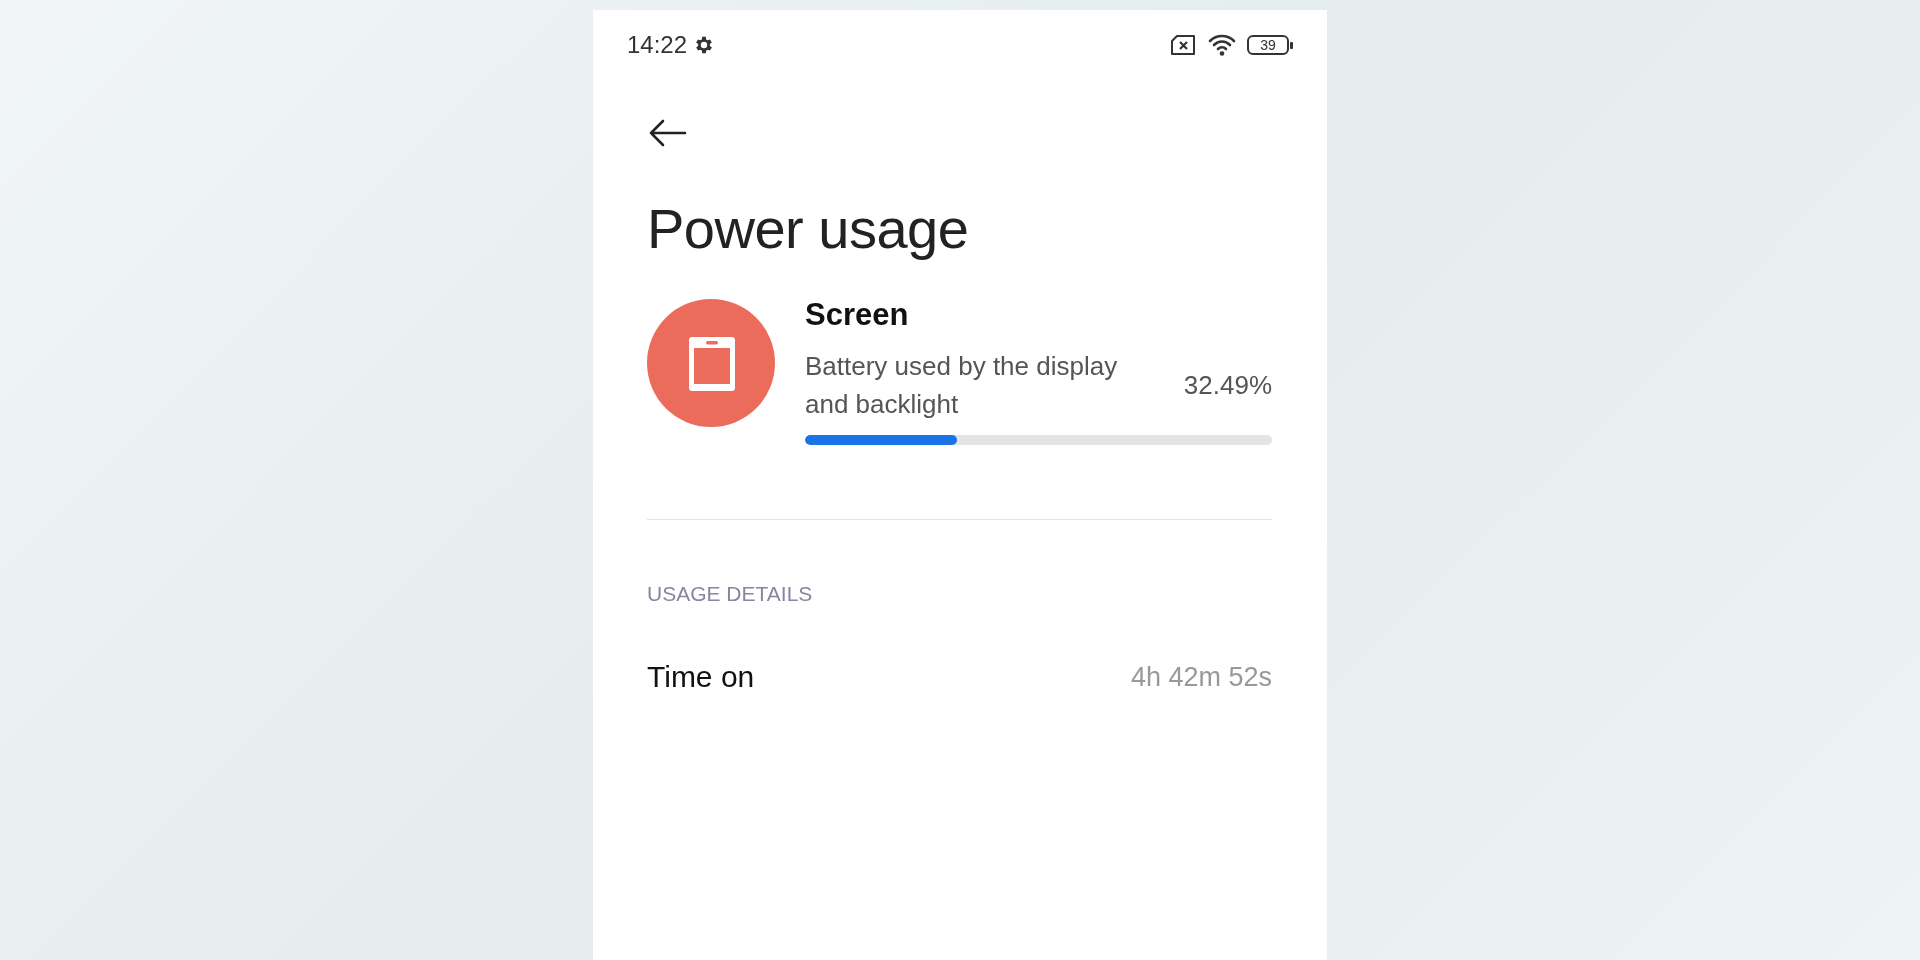 The width and height of the screenshot is (1920, 960). I want to click on screen-icon, so click(711, 363).